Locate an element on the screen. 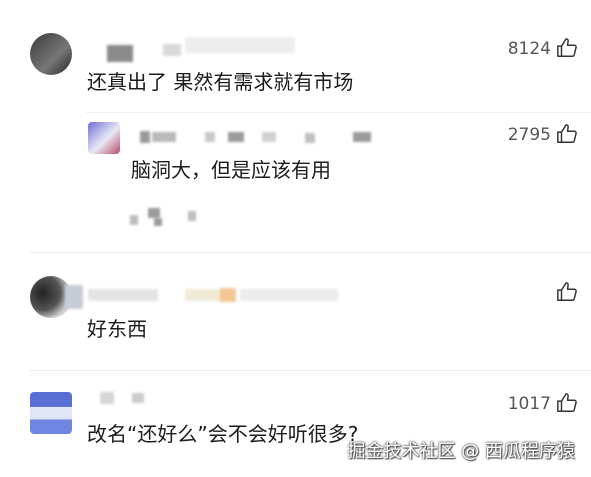 This screenshot has height=477, width=591. comment-text: 好东西 is located at coordinates (117, 329).